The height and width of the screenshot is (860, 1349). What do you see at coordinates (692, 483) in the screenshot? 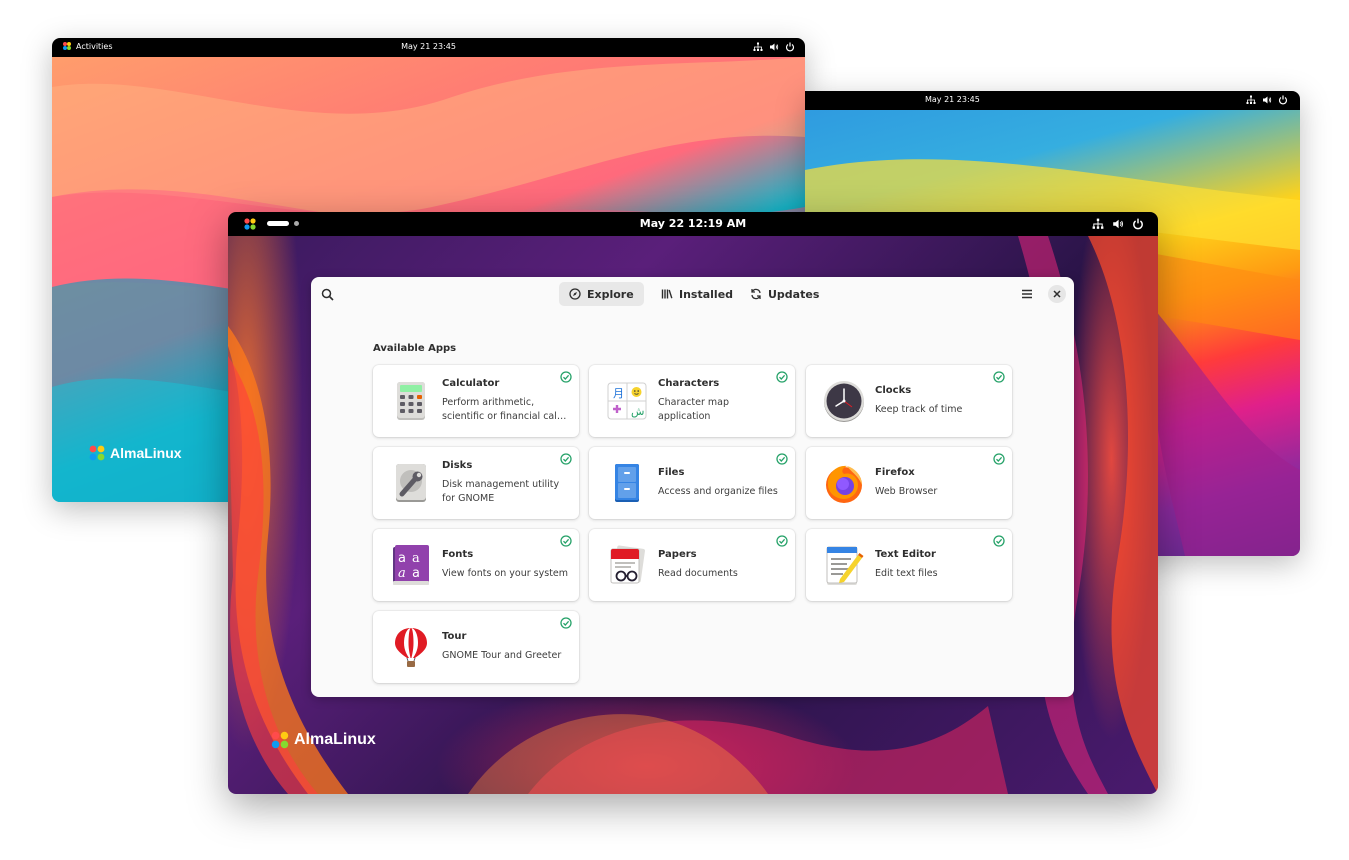
I see `app-card-files: Files Access and organize files` at bounding box center [692, 483].